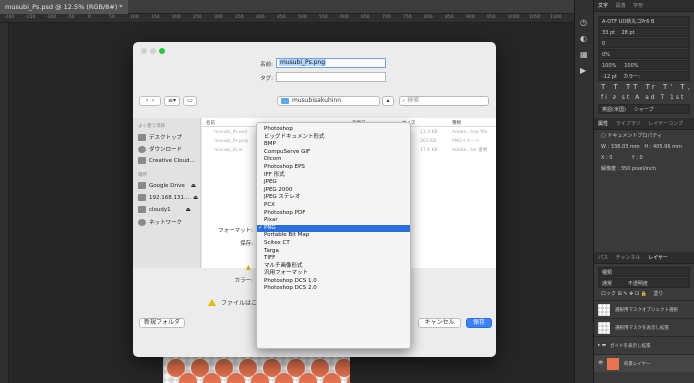  What do you see at coordinates (172, 101) in the screenshot?
I see `view-mode-button: ≡▾` at bounding box center [172, 101].